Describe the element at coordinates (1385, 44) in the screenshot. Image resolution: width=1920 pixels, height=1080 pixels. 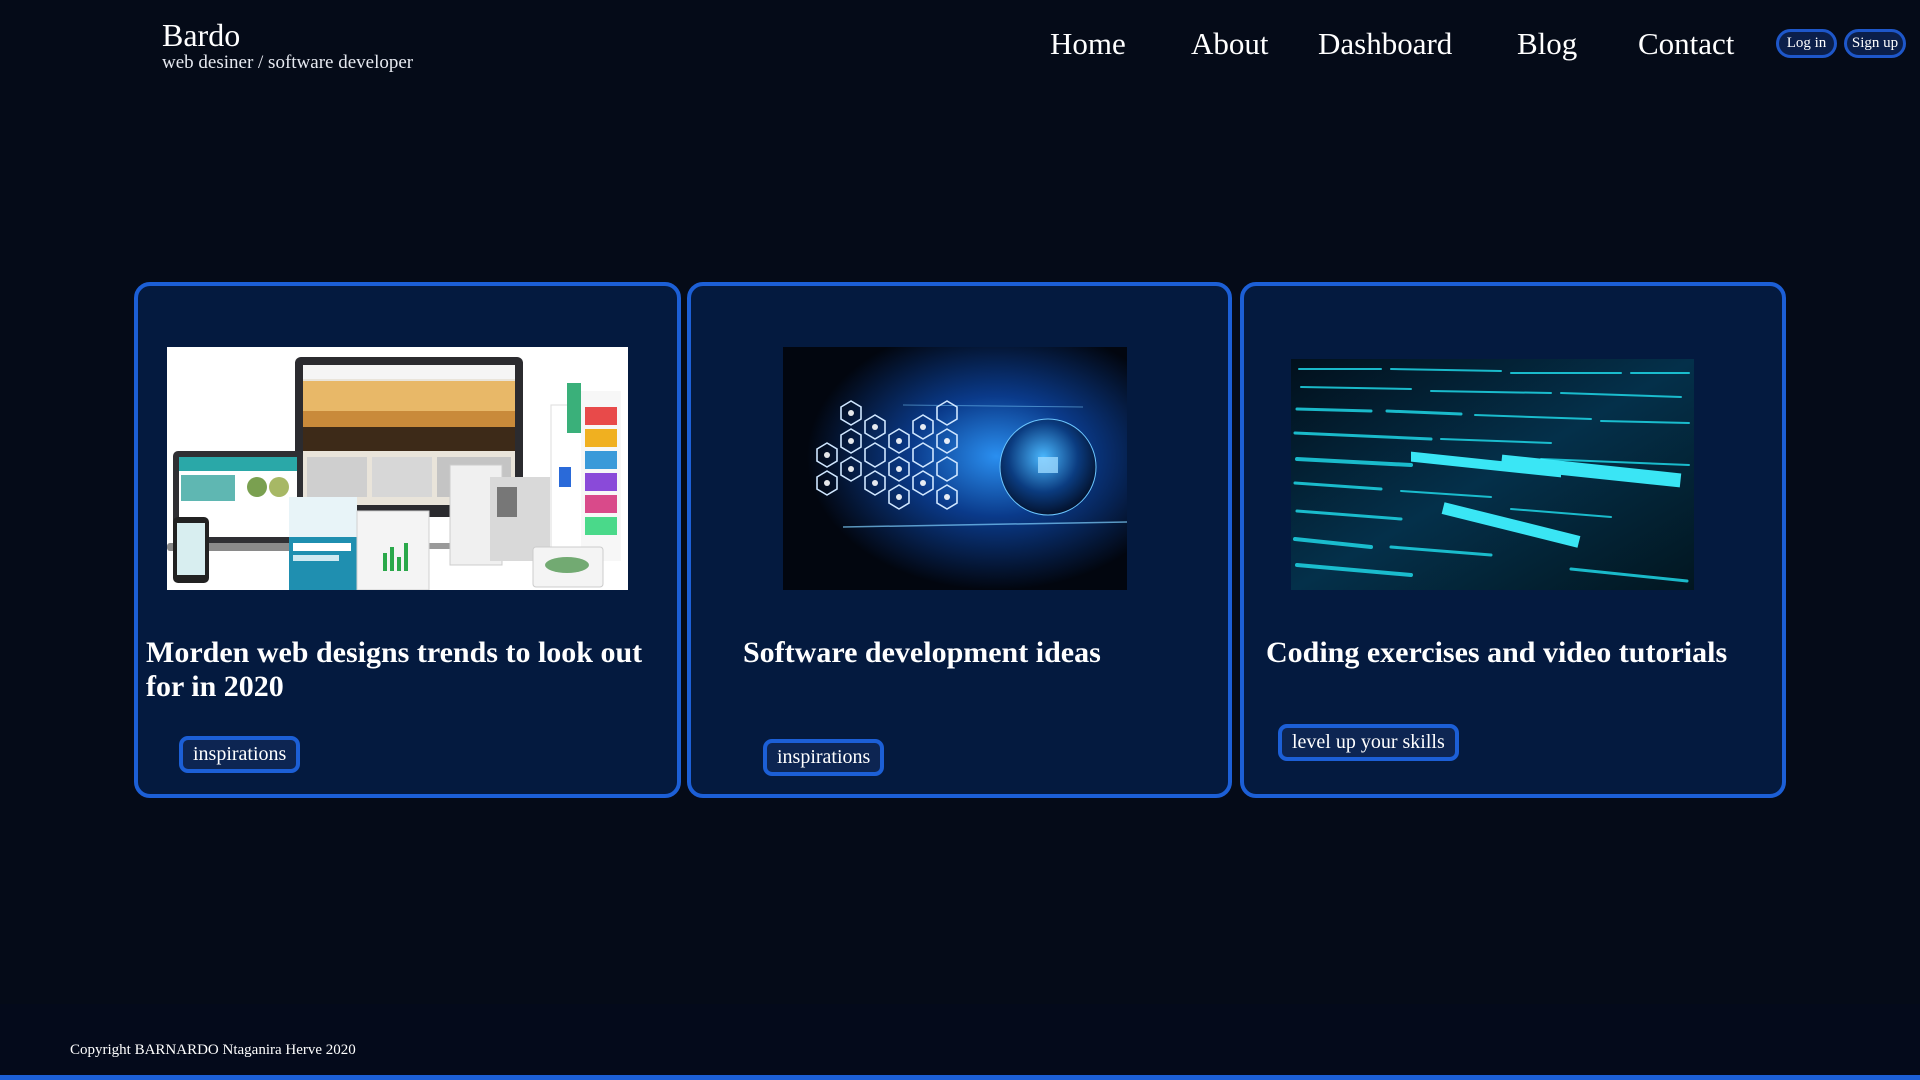
I see `nav-dashboard-link: Dashboard` at that location.